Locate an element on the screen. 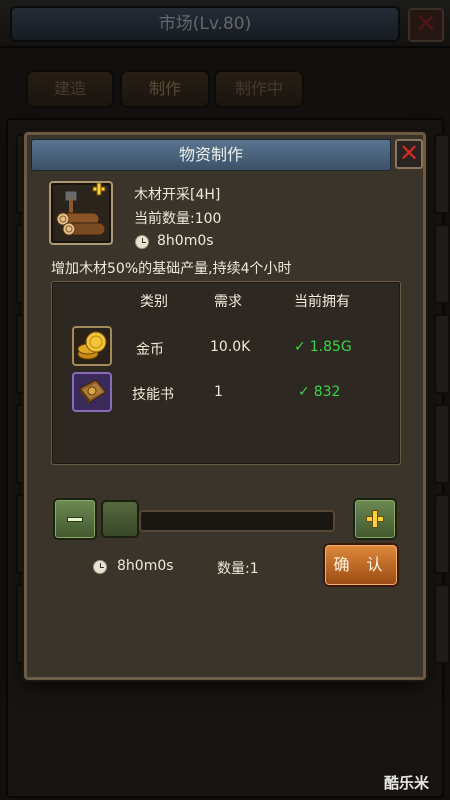  owned-value: 832 is located at coordinates (327, 392).